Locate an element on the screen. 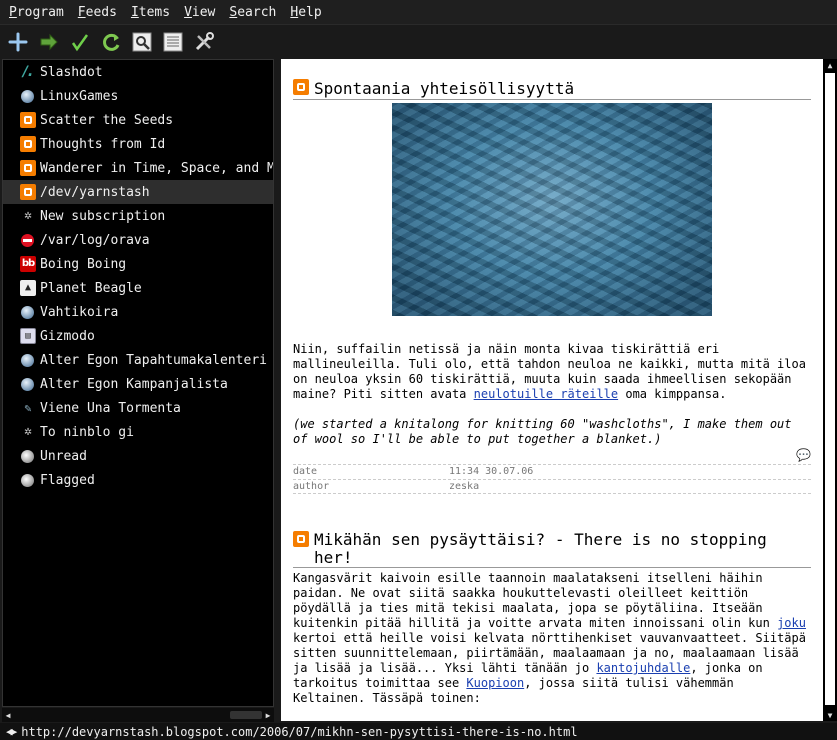 The image size is (837, 740). feed-item-thoughts-from-id: Thoughts from Id is located at coordinates (138, 144).